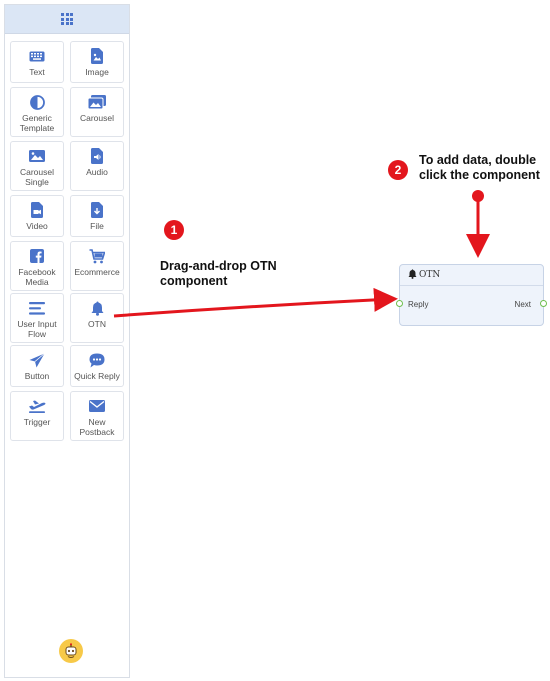  What do you see at coordinates (97, 406) in the screenshot?
I see `envelope-icon` at bounding box center [97, 406].